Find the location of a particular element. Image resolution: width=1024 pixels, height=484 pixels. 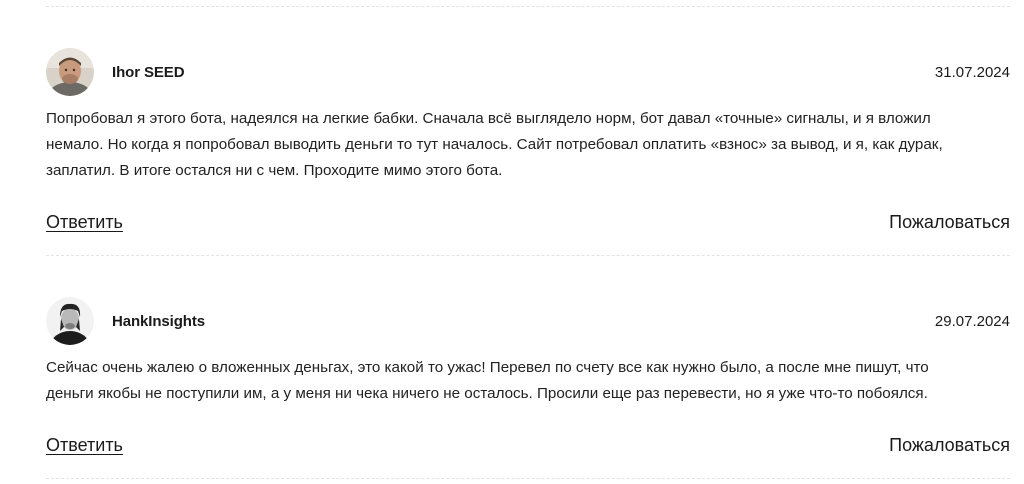

comment-divider-top is located at coordinates (528, 6).